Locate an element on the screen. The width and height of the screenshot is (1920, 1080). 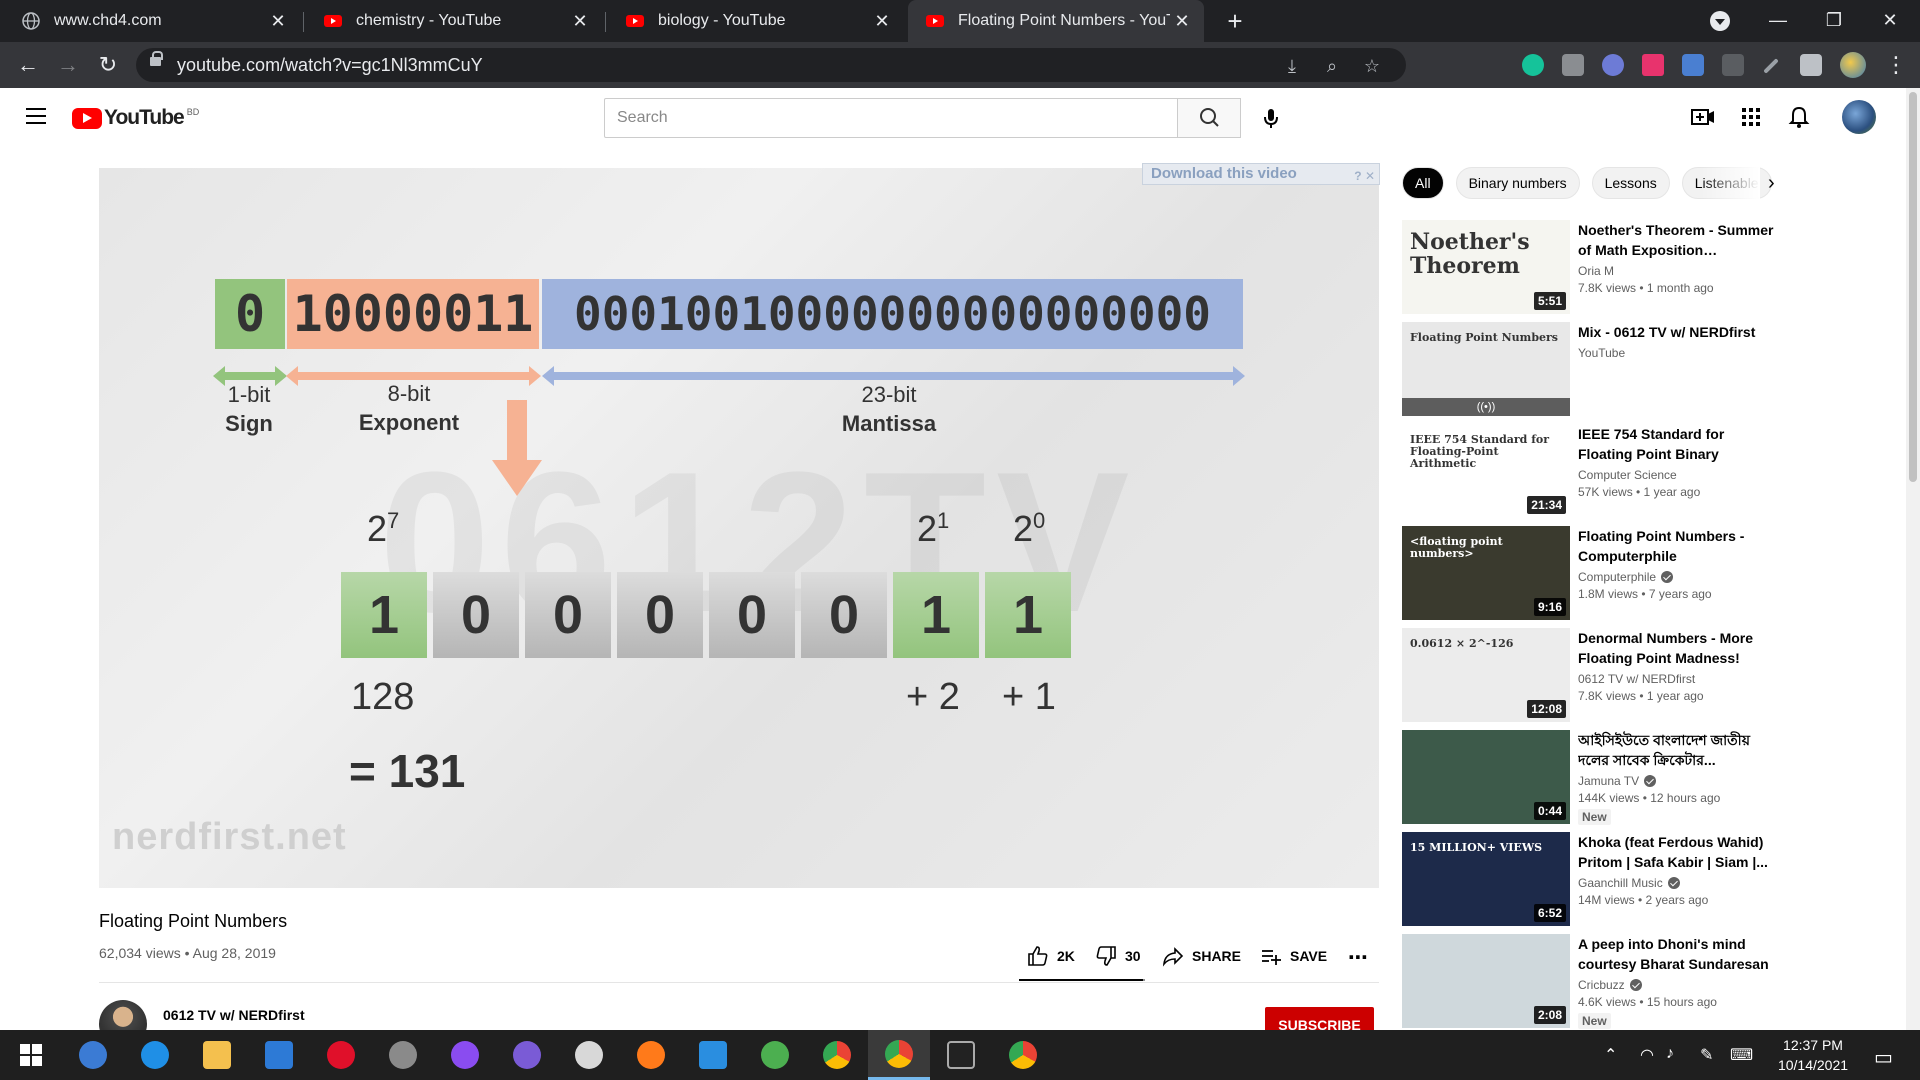
channel-name: Cricbuzz is located at coordinates (1601, 985).